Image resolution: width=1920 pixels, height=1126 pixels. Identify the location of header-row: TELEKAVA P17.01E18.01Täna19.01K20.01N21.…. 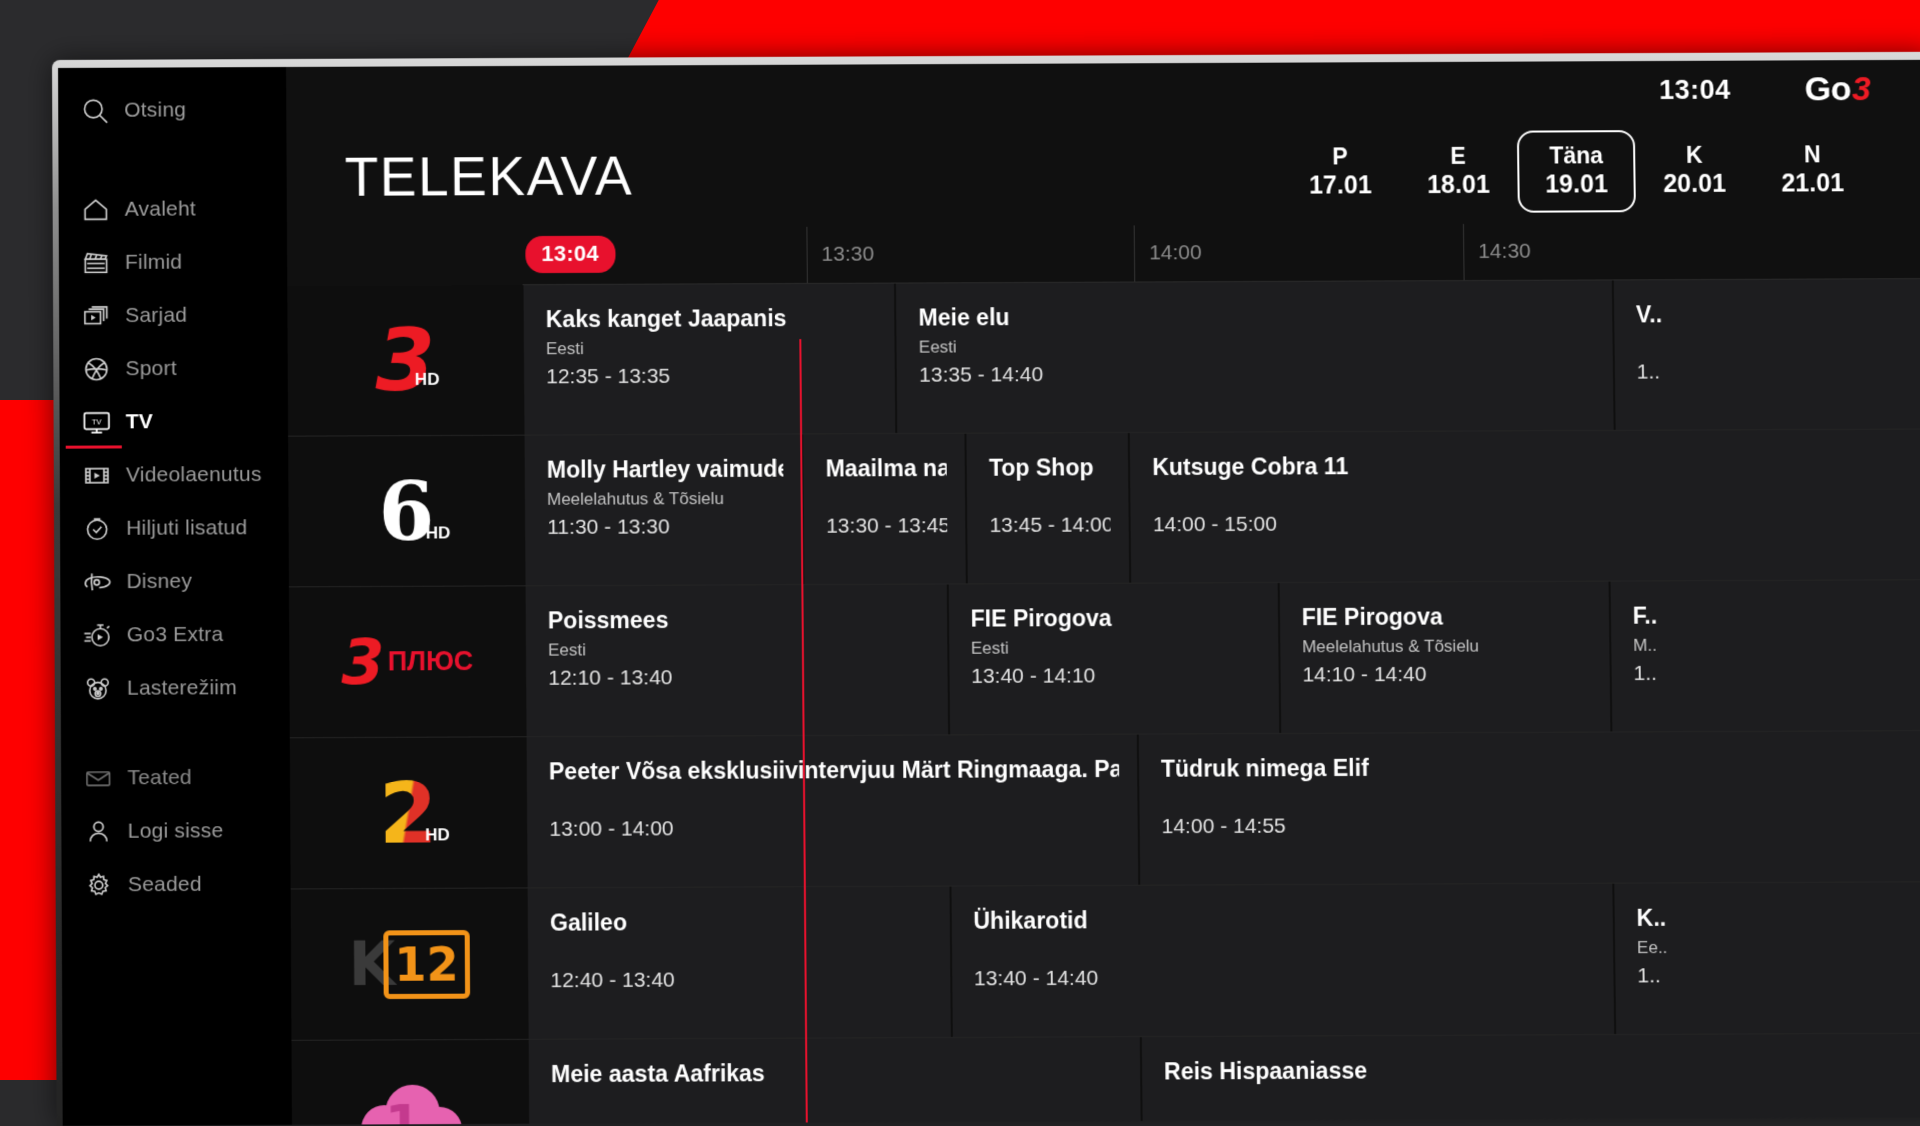
(1103, 173).